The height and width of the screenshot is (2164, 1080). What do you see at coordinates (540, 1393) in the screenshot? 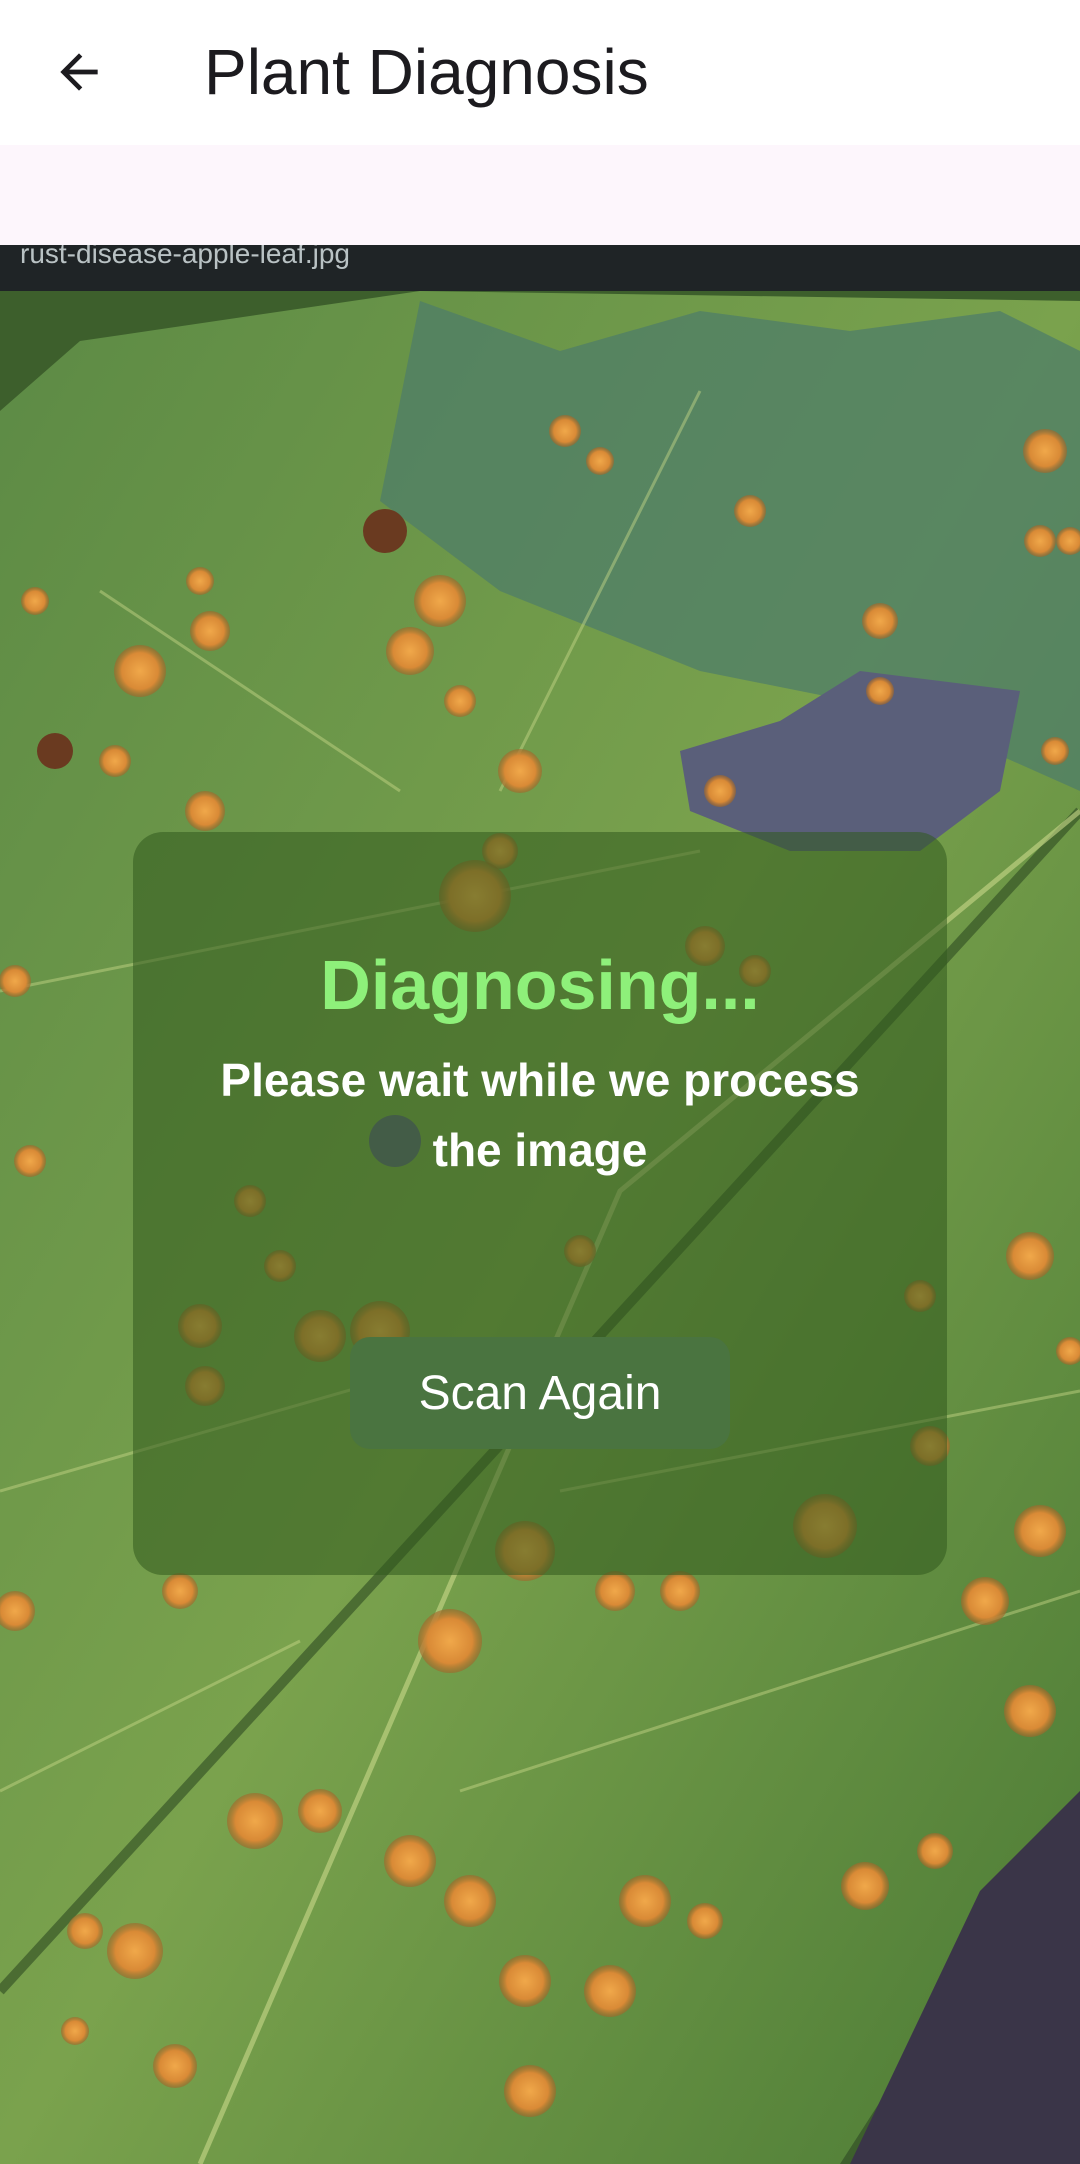
I see `scan-again-button: Scan Again` at bounding box center [540, 1393].